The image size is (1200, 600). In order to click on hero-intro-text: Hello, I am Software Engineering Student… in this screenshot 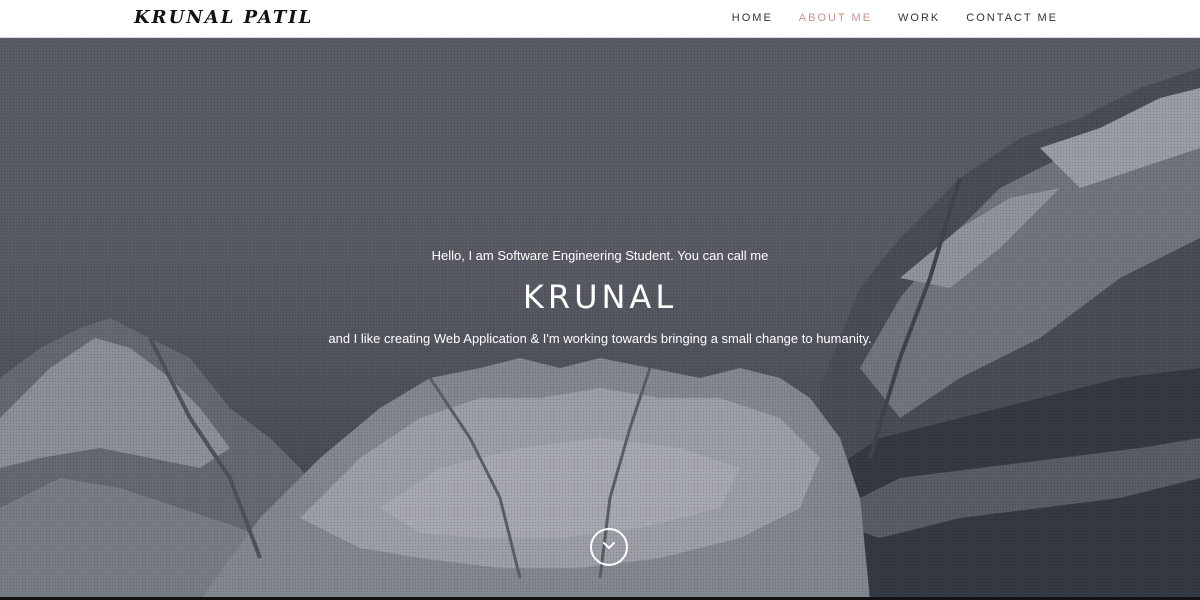, I will do `click(600, 255)`.